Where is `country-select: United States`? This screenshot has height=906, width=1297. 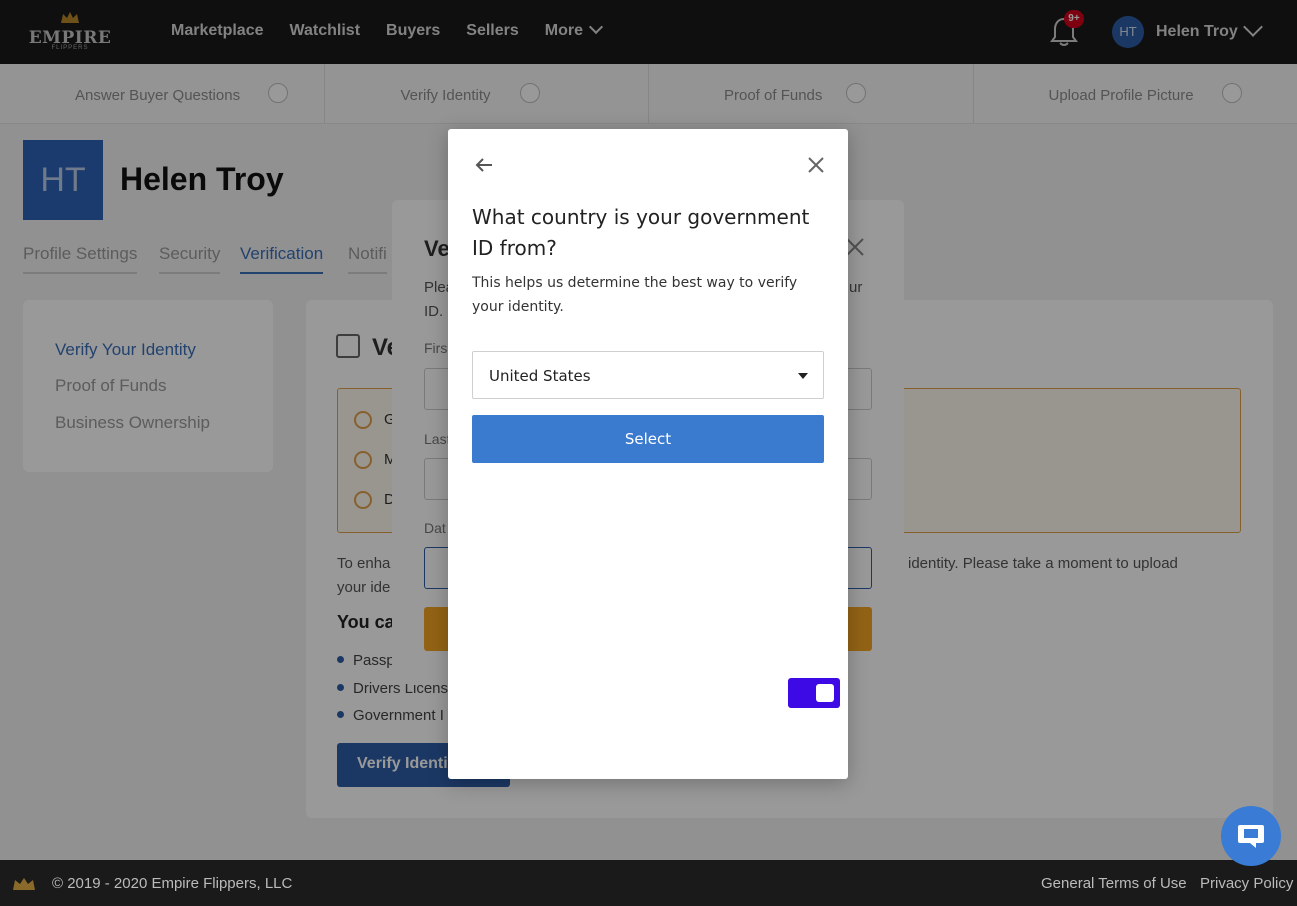
country-select: United States is located at coordinates (648, 375).